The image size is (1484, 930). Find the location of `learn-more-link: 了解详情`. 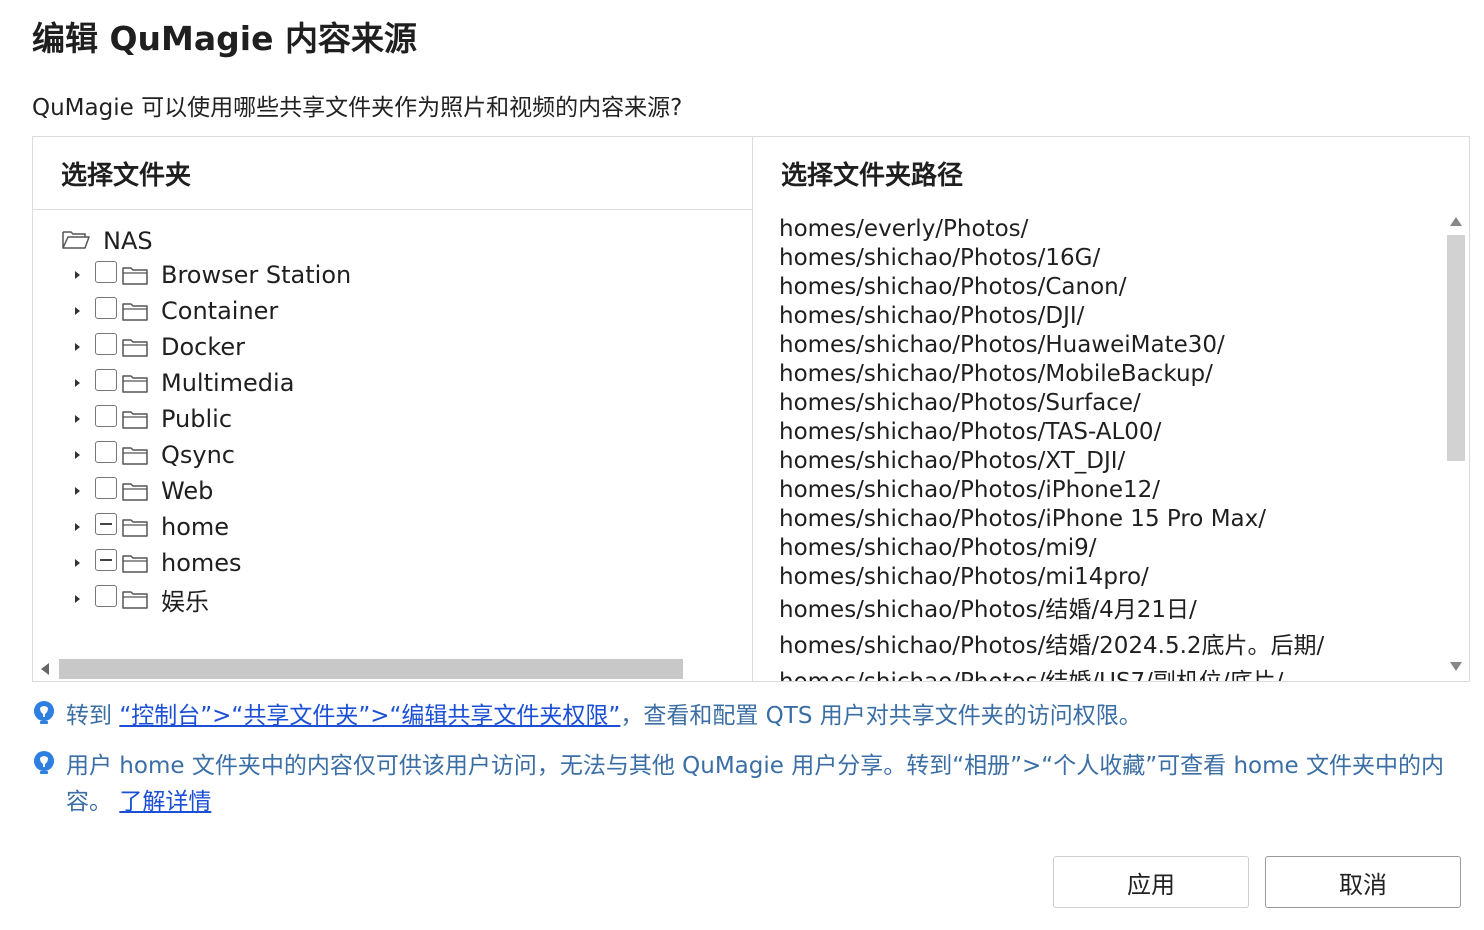

learn-more-link: 了解详情 is located at coordinates (165, 802).